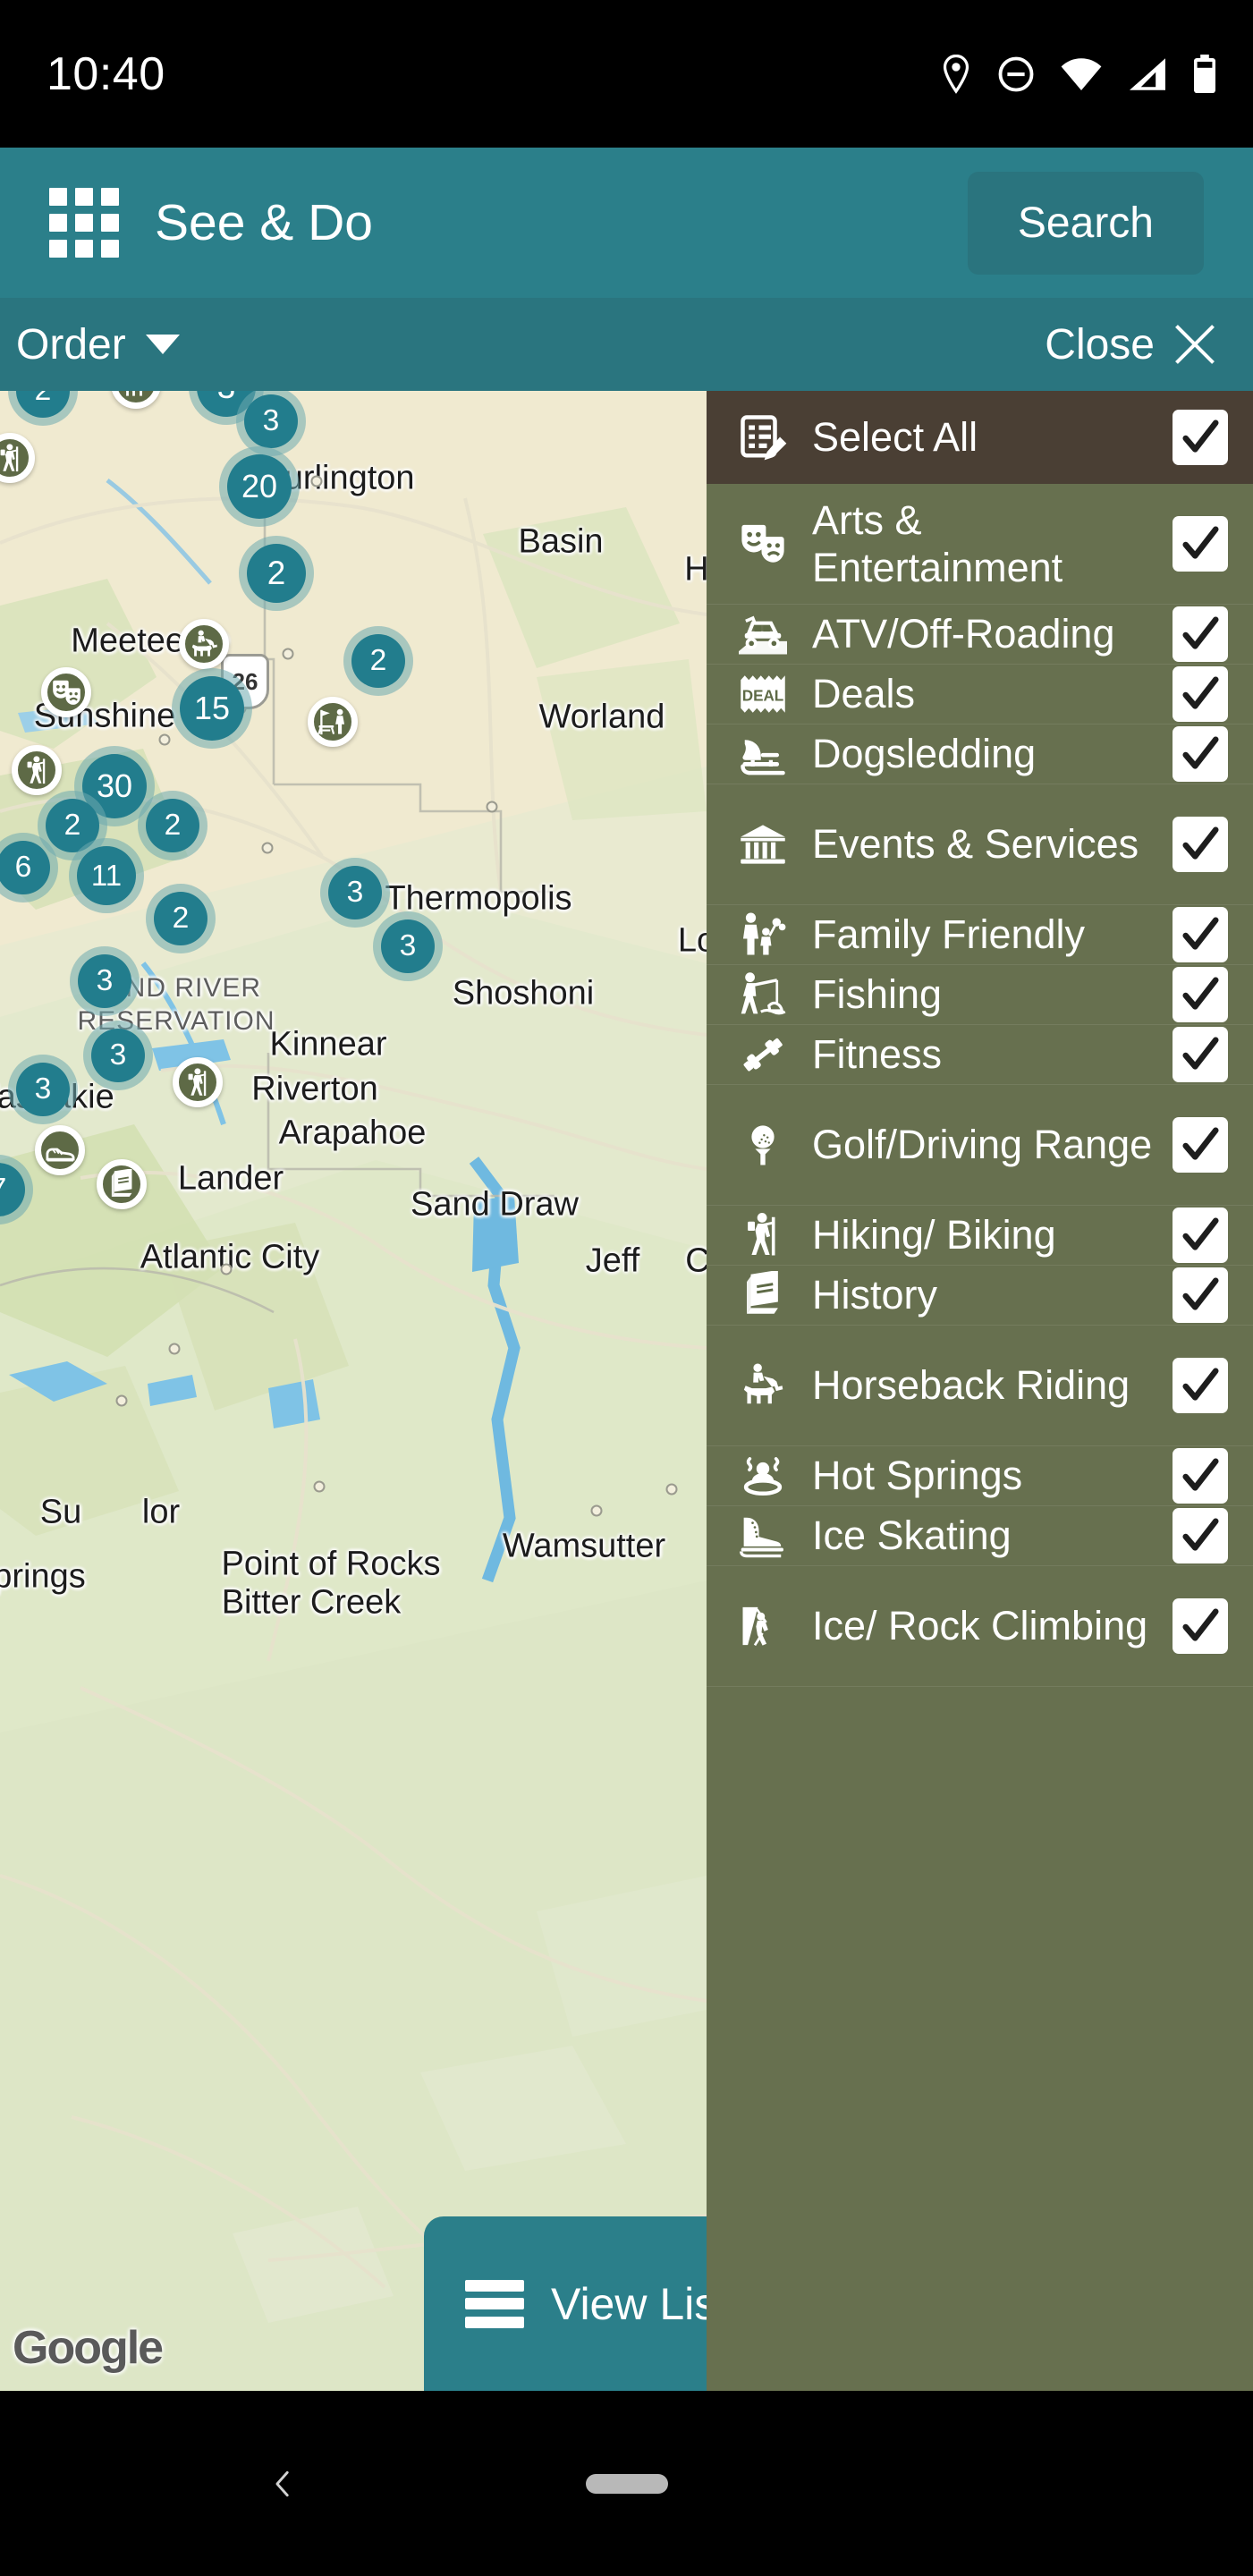 This screenshot has width=1253, height=2576. Describe the element at coordinates (980, 694) in the screenshot. I see `filter-row: DEAL Deals` at that location.